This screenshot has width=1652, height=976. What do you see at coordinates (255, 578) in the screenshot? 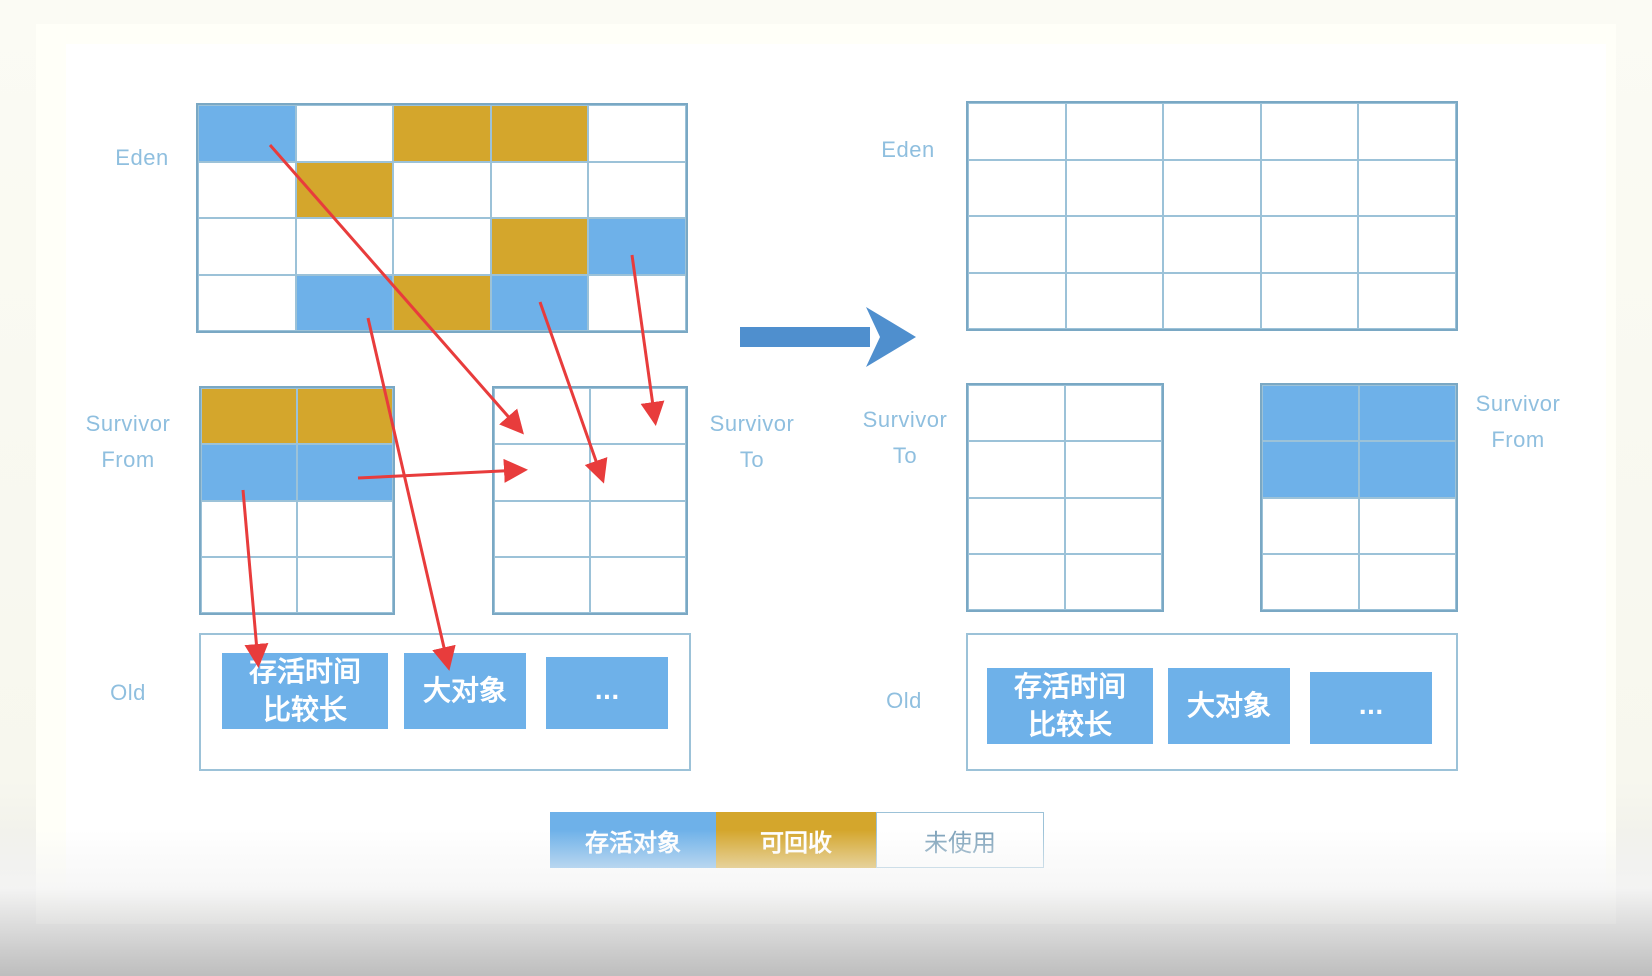
I see `arrow-from-to-old` at bounding box center [255, 578].